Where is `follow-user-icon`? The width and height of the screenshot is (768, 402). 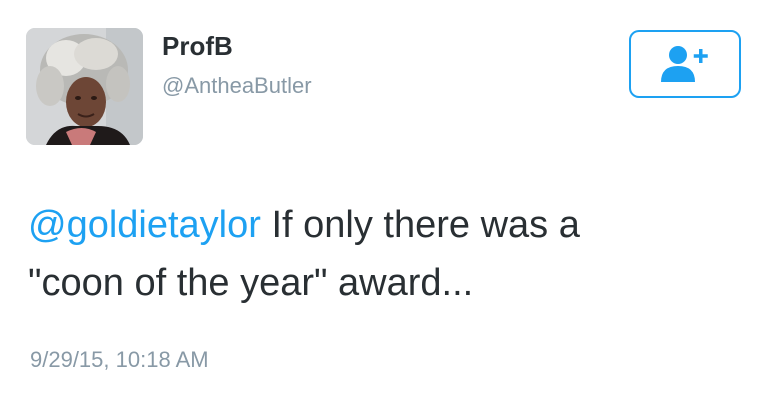
follow-user-icon is located at coordinates (684, 64).